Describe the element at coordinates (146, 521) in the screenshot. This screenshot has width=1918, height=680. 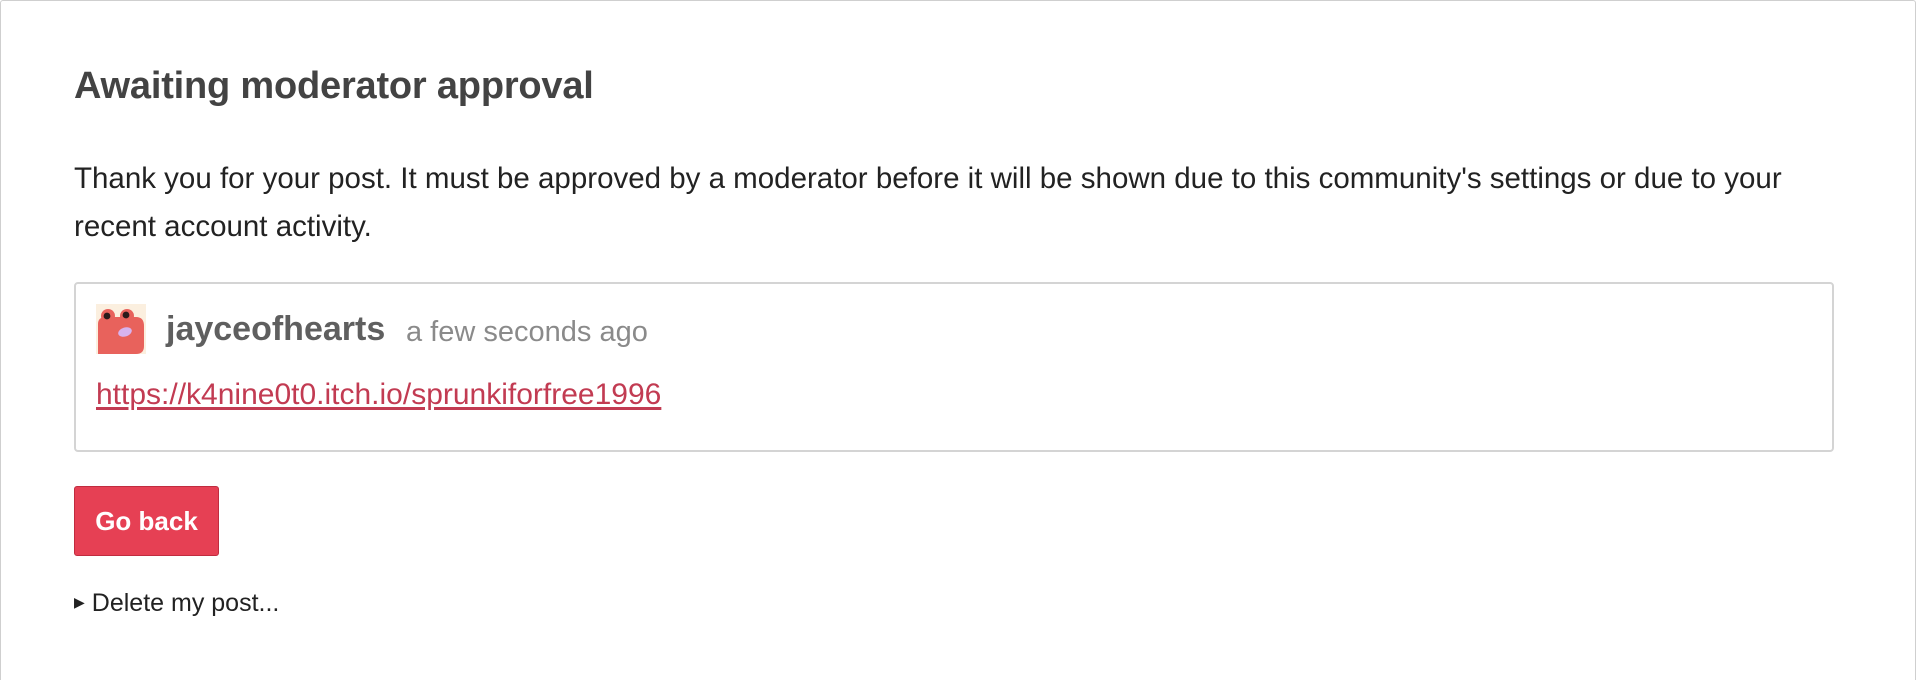
I see `go-back-button: Go back` at that location.